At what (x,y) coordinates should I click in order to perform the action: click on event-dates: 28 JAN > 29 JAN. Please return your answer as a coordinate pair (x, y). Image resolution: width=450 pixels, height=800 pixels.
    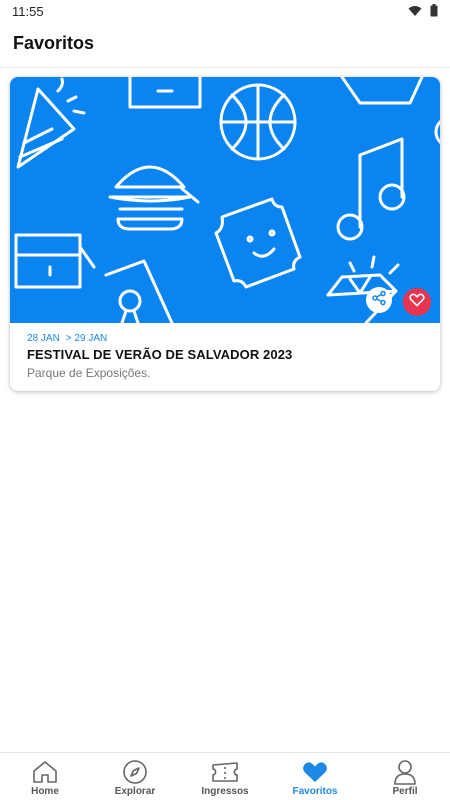
    Looking at the image, I should click on (67, 338).